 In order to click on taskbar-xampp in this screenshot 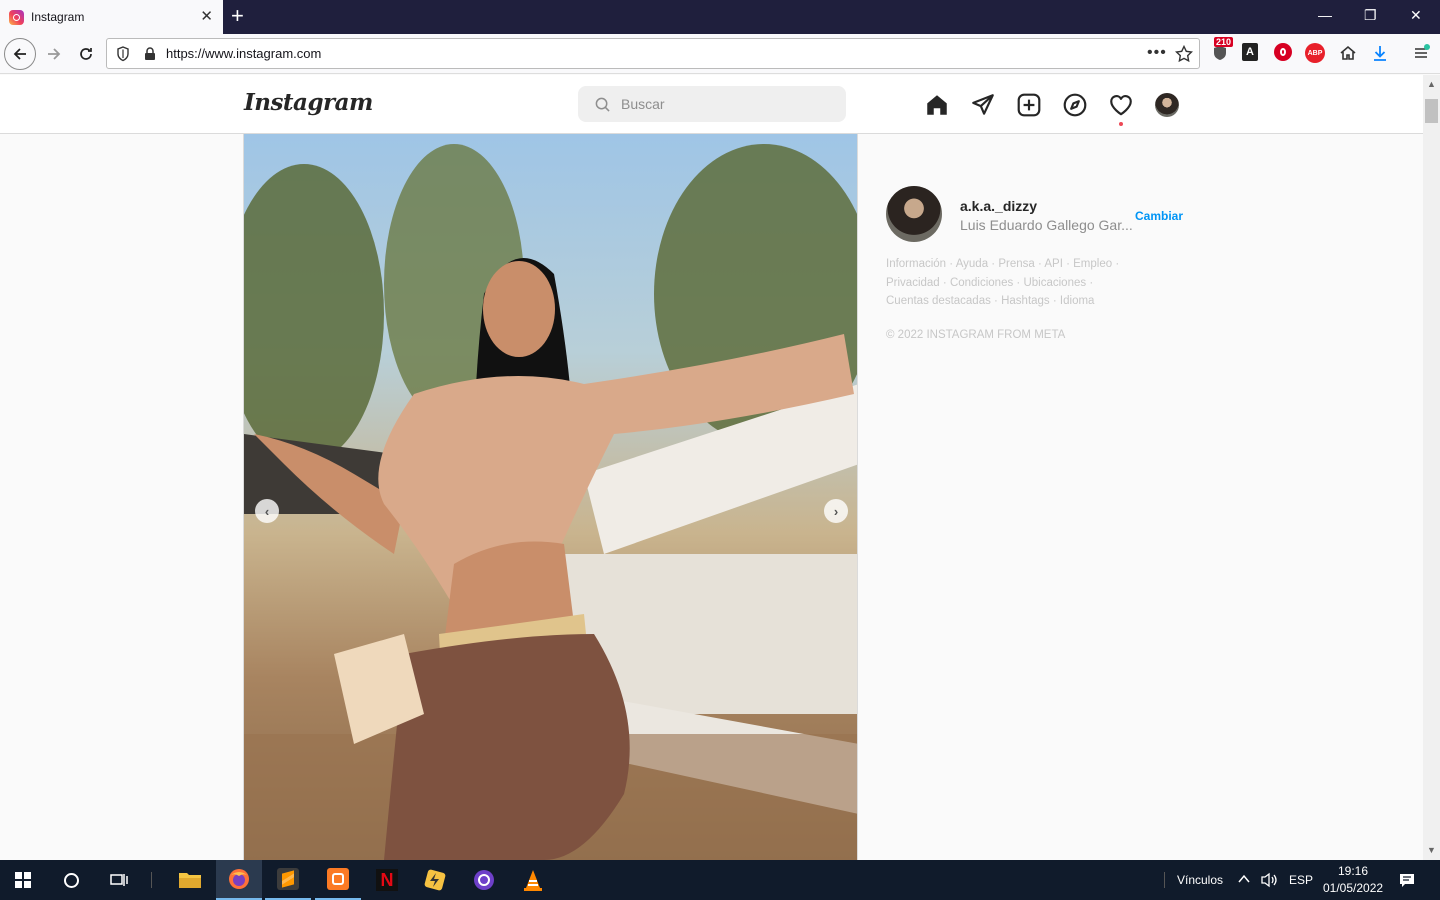, I will do `click(338, 880)`.